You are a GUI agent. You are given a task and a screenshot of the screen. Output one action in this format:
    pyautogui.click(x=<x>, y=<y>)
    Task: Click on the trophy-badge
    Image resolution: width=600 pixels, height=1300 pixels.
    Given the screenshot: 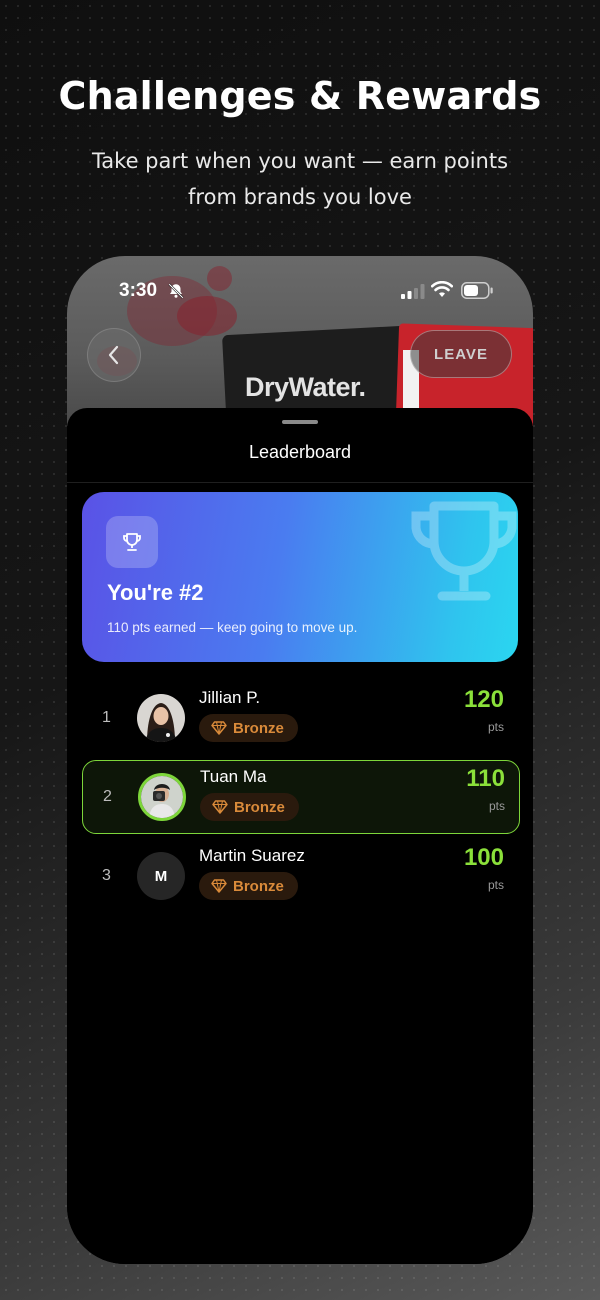 What is the action you would take?
    pyautogui.click(x=132, y=542)
    